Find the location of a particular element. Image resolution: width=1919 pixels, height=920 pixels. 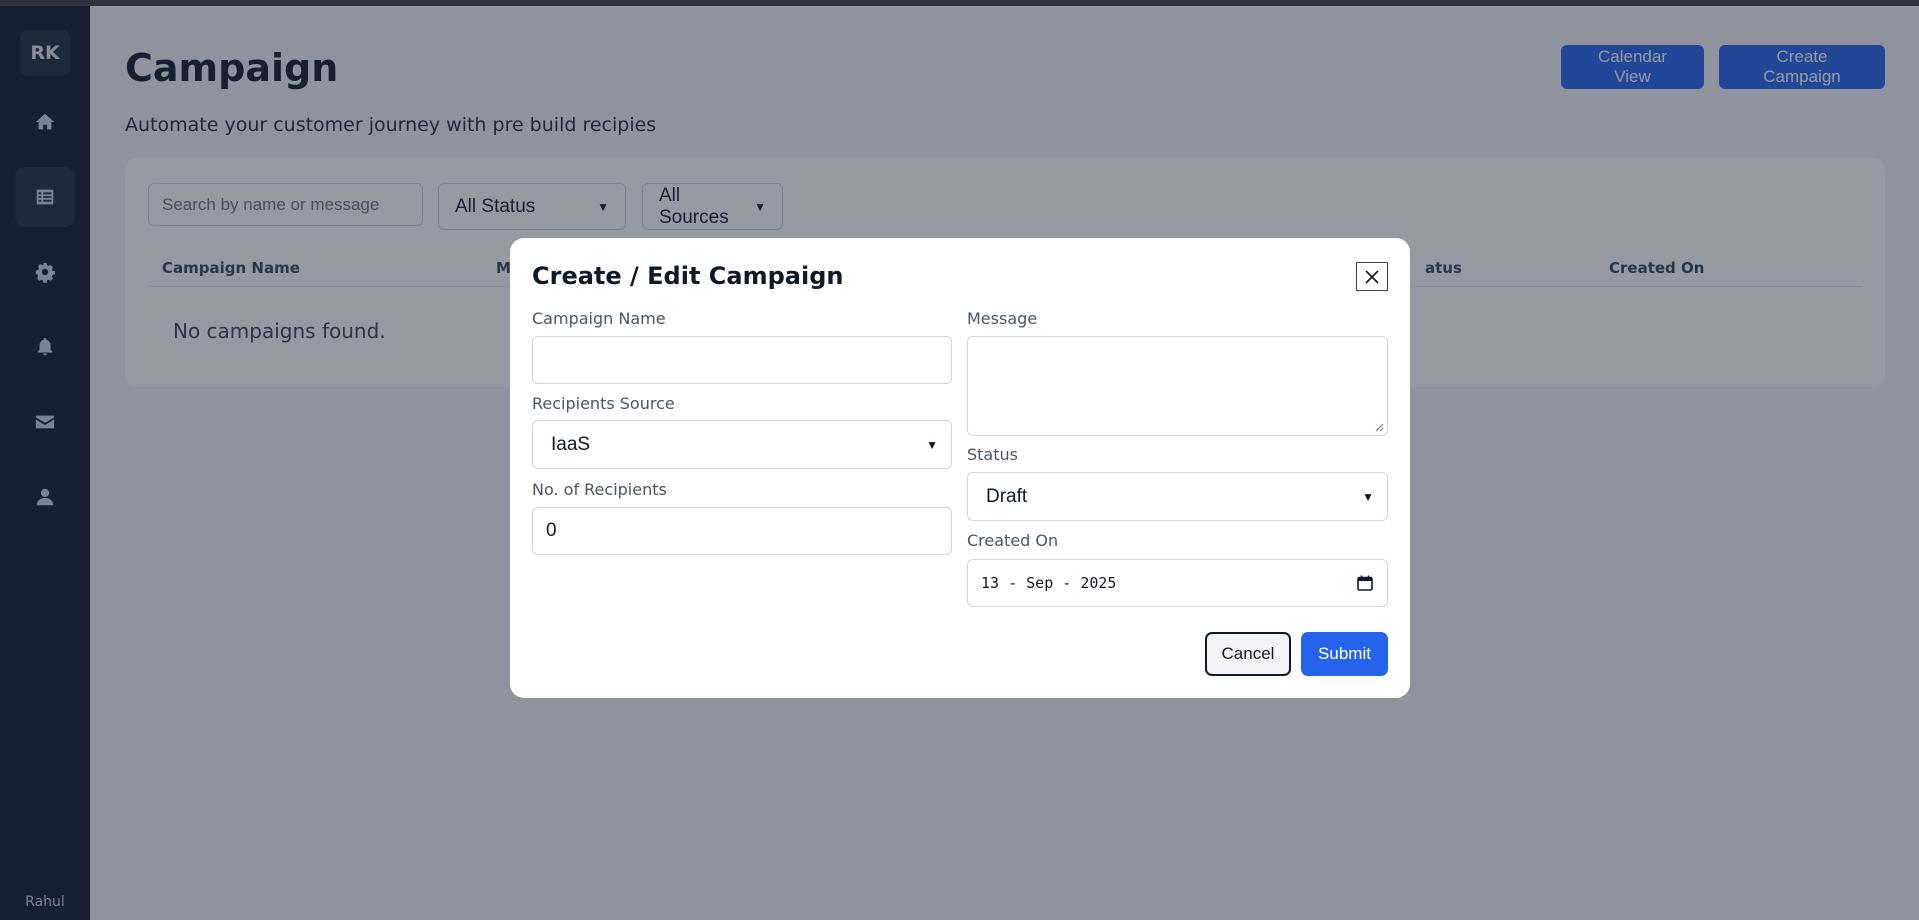

status-select: Draft ▼ is located at coordinates (1177, 496).